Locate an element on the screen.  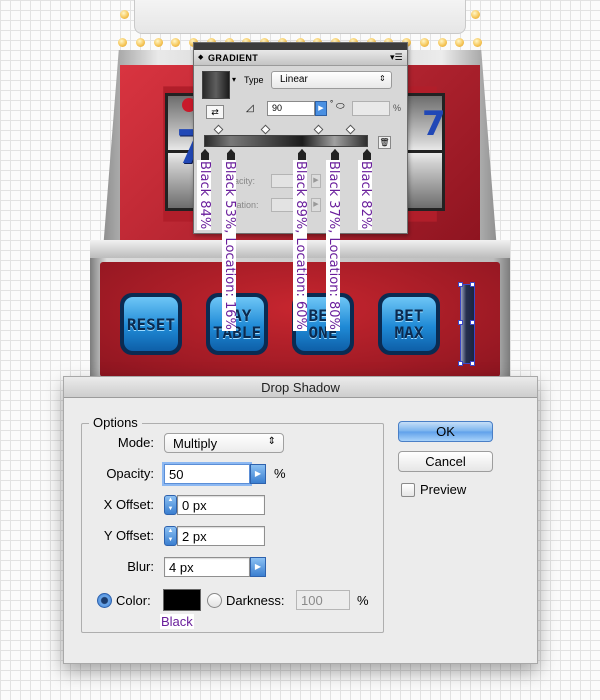
preview-checkbox is located at coordinates (408, 490).